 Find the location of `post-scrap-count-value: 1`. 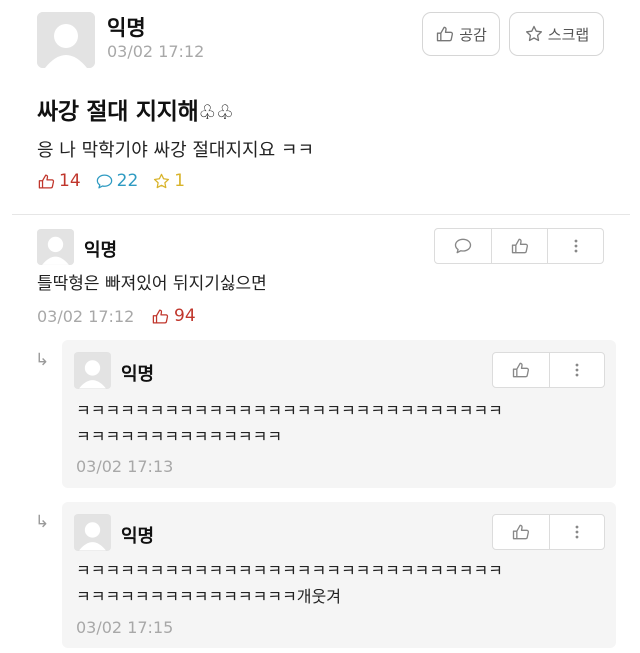

post-scrap-count-value: 1 is located at coordinates (180, 181).